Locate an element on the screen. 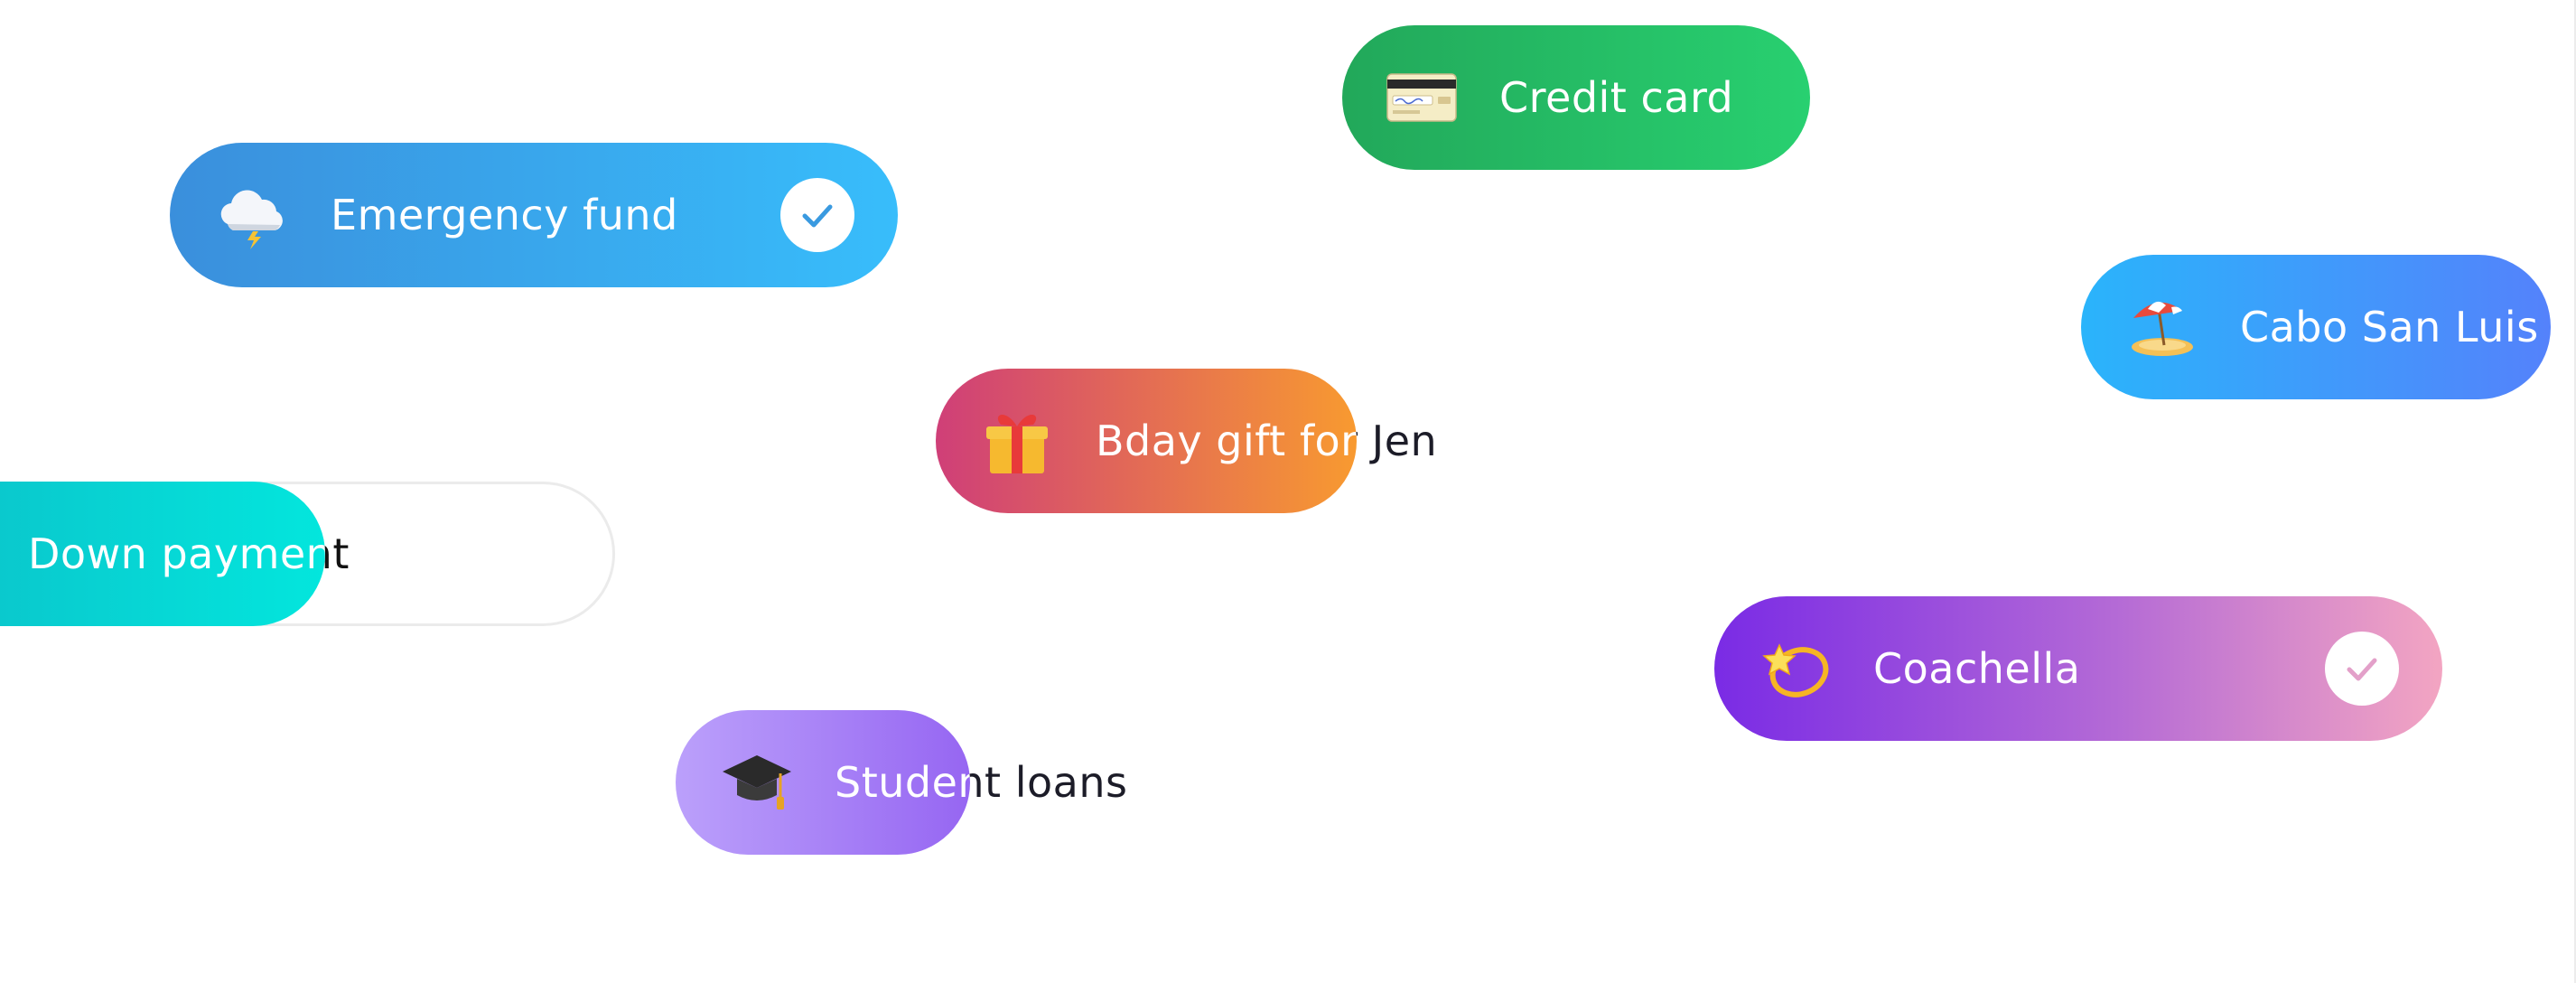 This screenshot has height=983, width=2576. goal-progress-down-payment: Down payment is located at coordinates (162, 554).